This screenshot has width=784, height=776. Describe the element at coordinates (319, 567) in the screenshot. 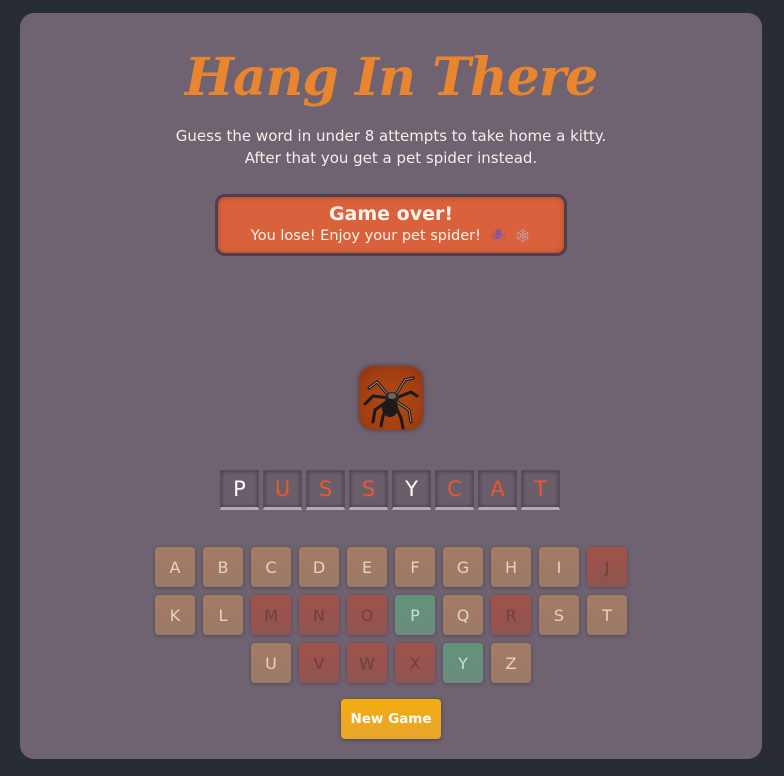

I see `key-d: D` at that location.